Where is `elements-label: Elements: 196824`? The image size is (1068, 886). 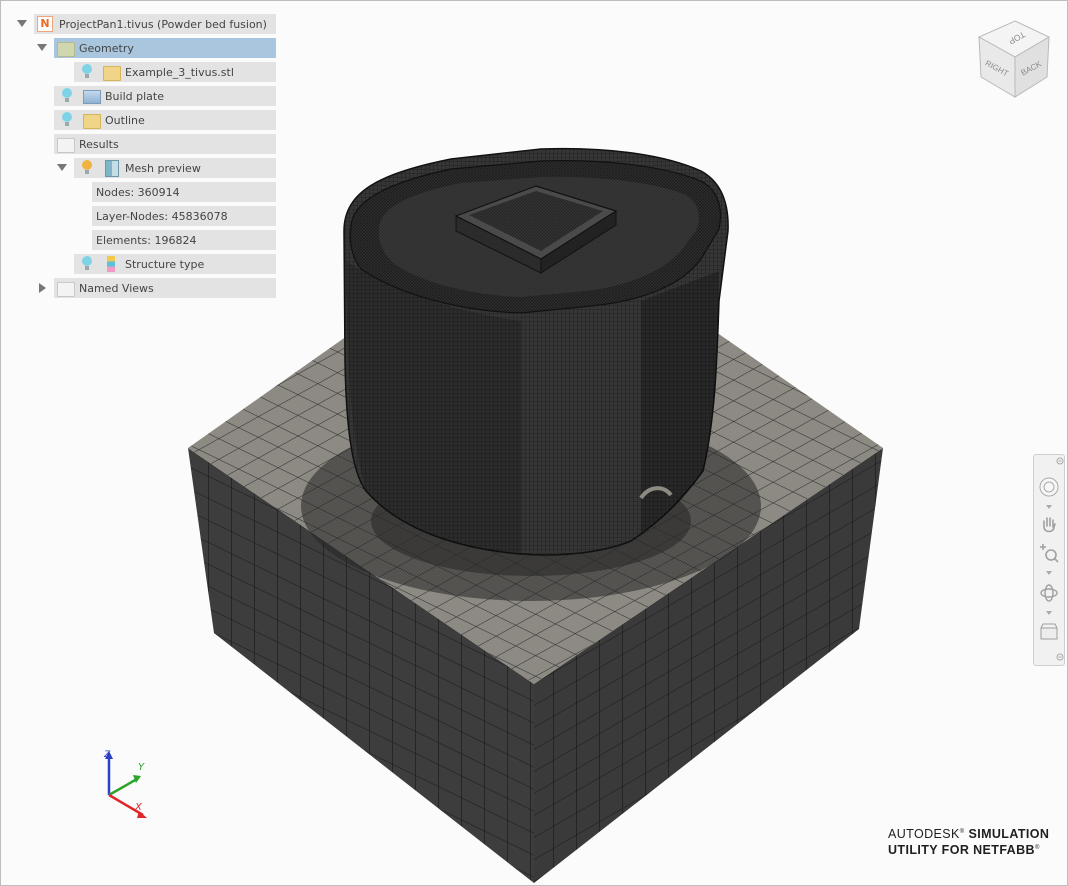
elements-label: Elements: 196824 is located at coordinates (146, 240).